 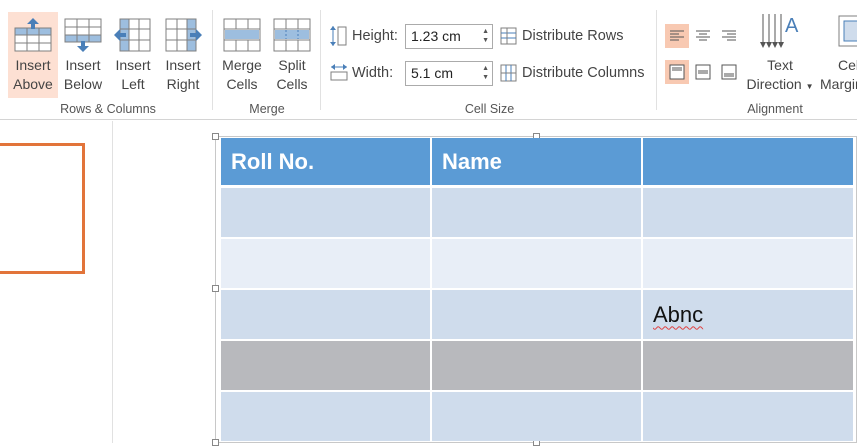 I want to click on align-center-button, so click(x=703, y=36).